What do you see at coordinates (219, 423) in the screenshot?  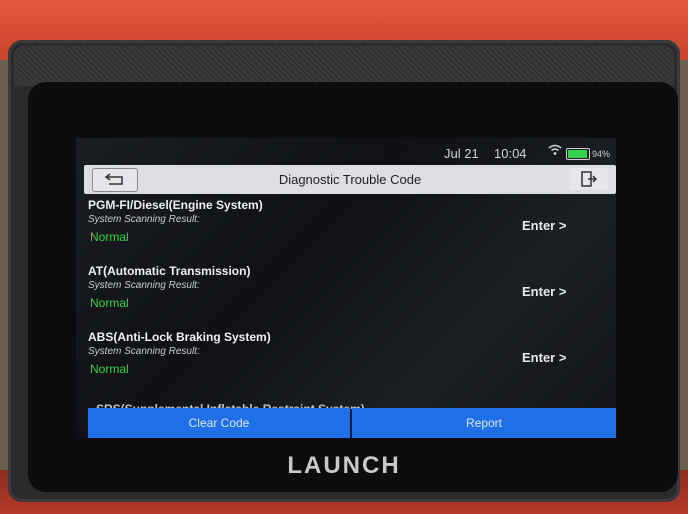 I see `clear-code-button: Clear Code` at bounding box center [219, 423].